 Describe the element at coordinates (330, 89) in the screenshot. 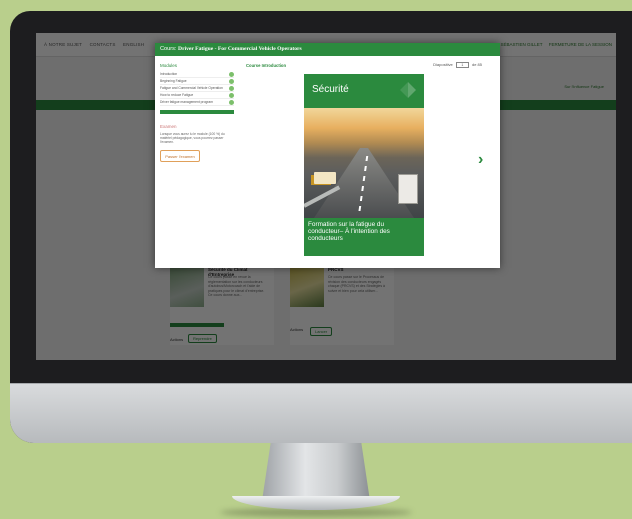

I see `slide-title: Sécurité` at that location.